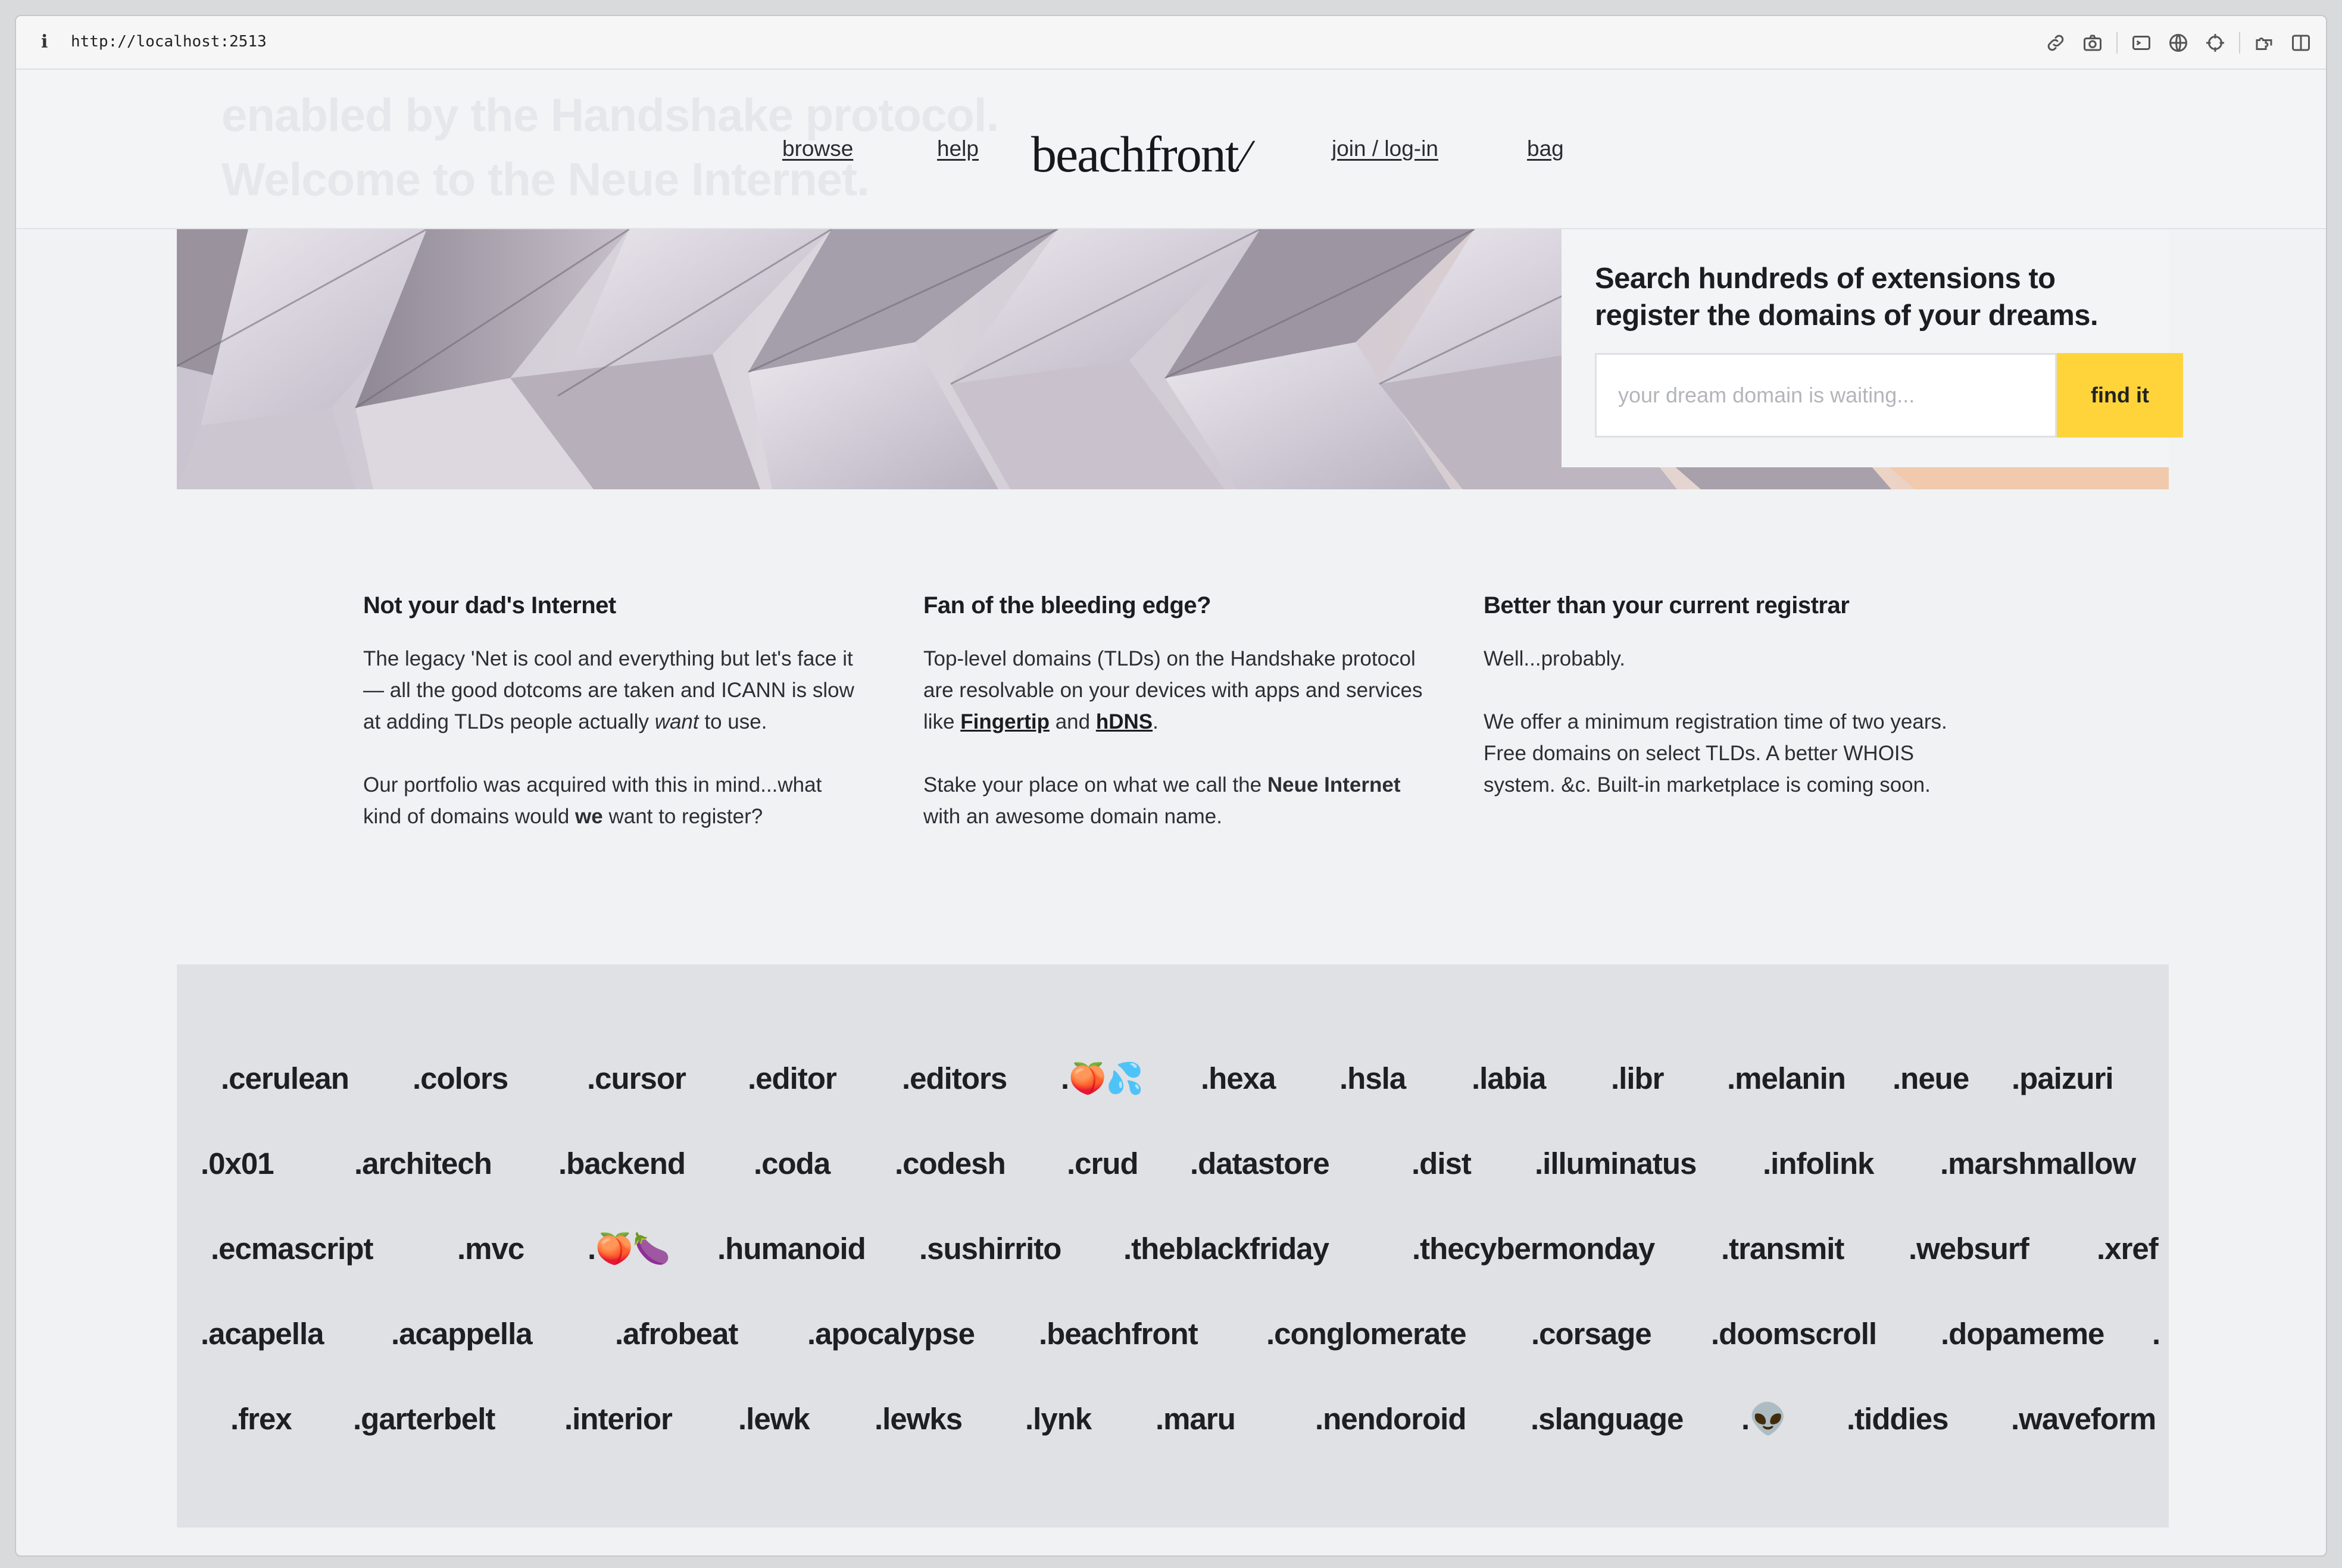 The width and height of the screenshot is (2342, 1568). Describe the element at coordinates (1607, 1418) in the screenshot. I see `tld-link: .slanguage` at that location.